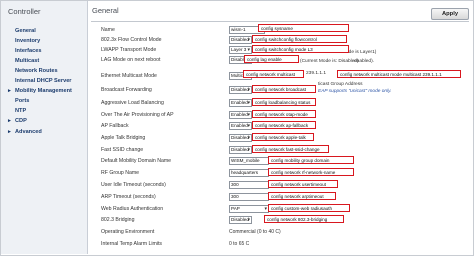  I want to click on apply-button: Apply, so click(450, 14).